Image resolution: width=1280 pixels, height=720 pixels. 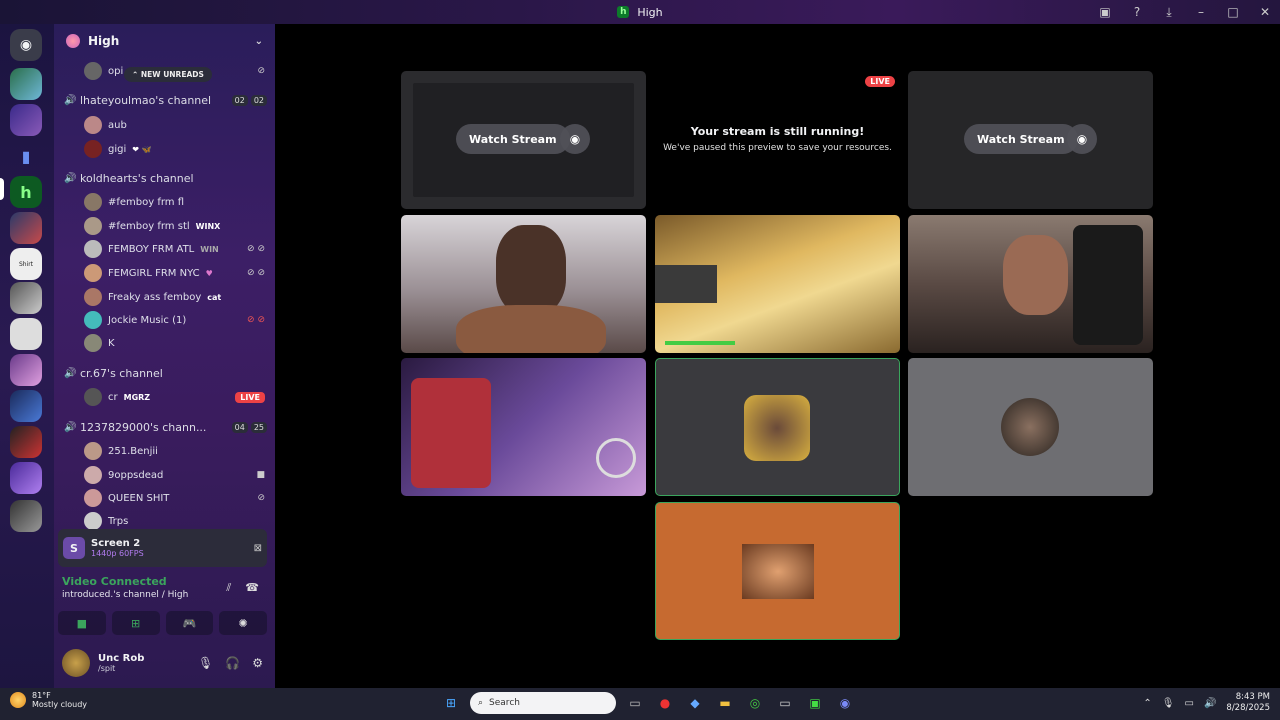 I want to click on display-icon: ▭, so click(x=1189, y=703).